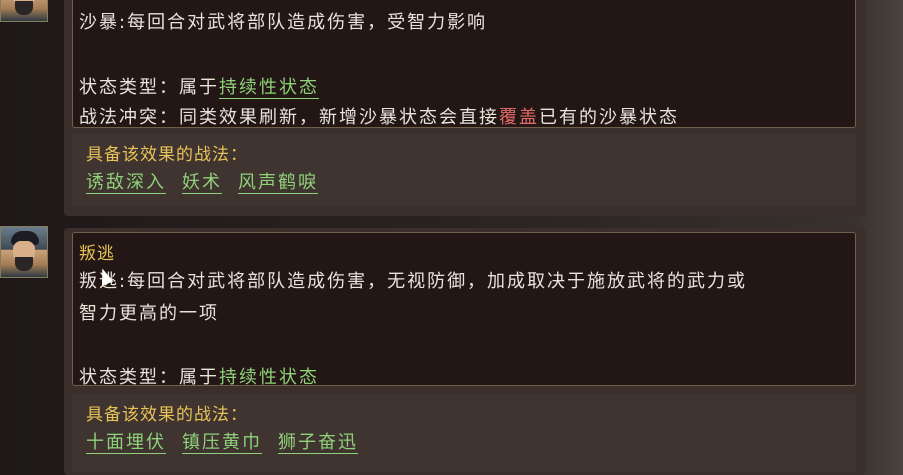  I want to click on tactic-link: 狮子奋迅, so click(318, 443).